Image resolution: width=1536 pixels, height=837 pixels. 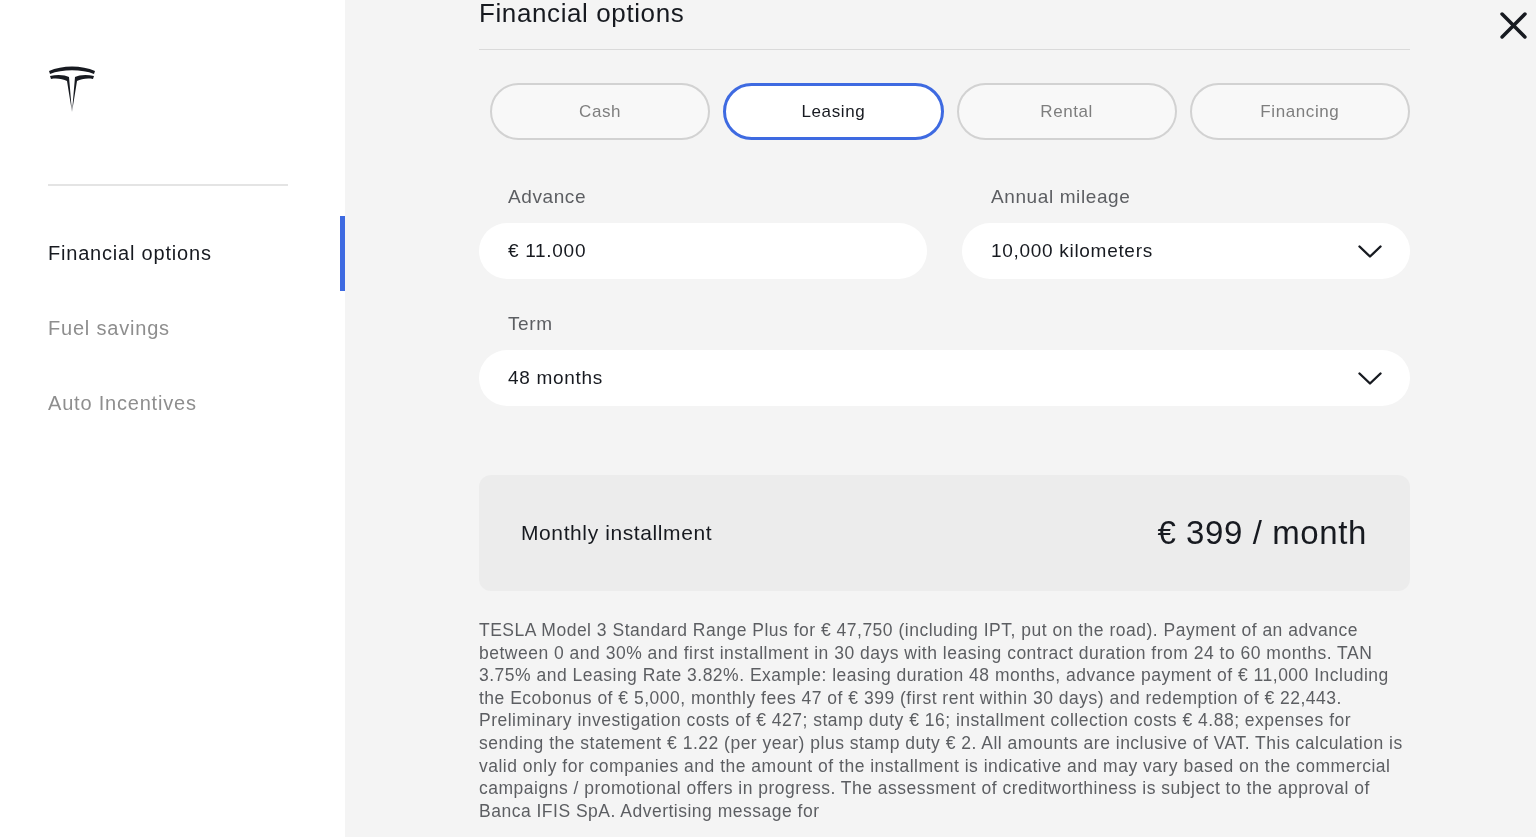 I want to click on dropdown-field: 48 months, so click(x=944, y=378).